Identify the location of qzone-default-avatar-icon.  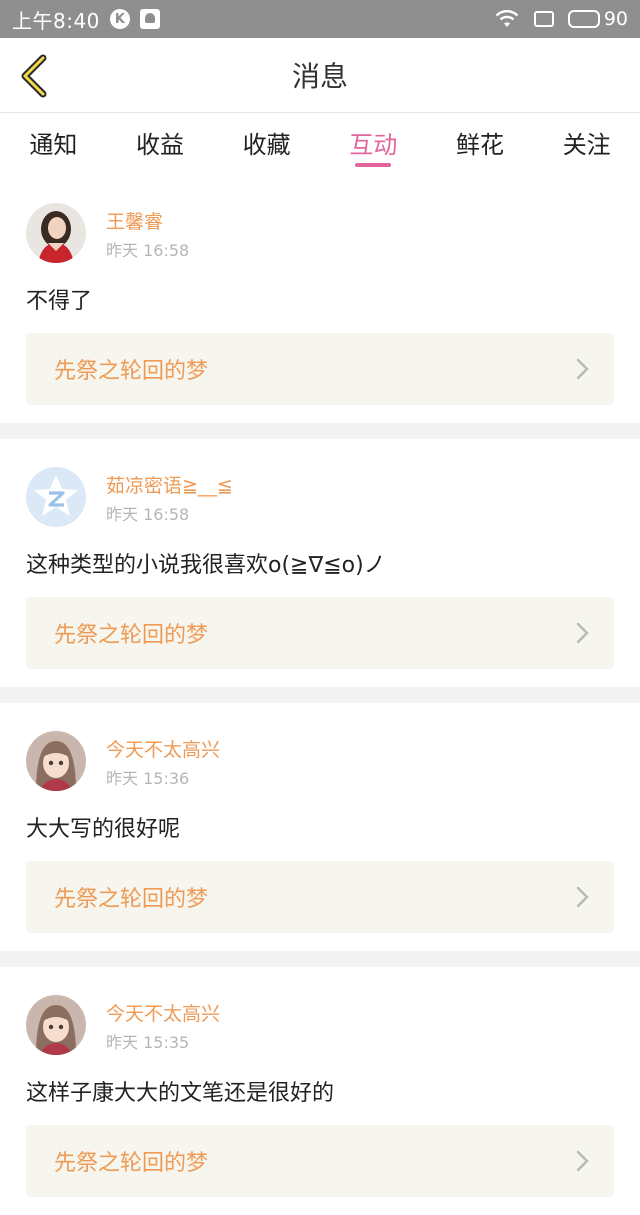
(56, 497).